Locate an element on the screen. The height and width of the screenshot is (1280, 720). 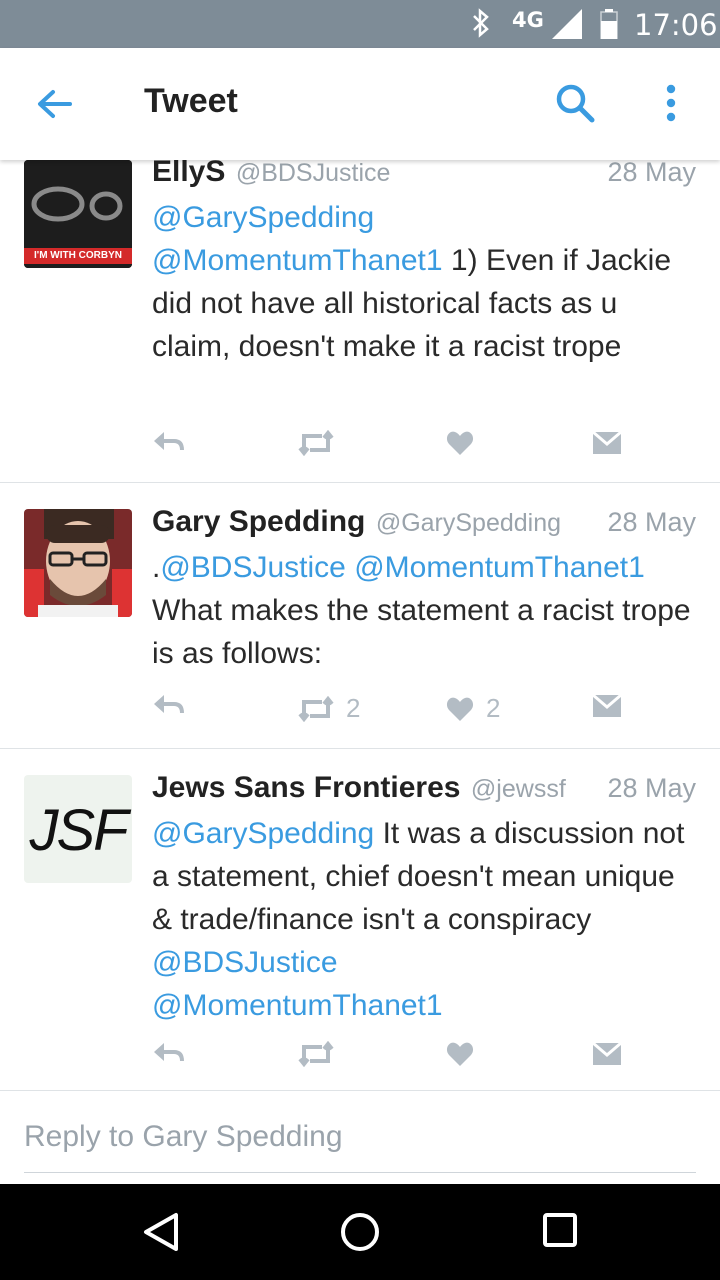
avatar-logo-text: JSF is located at coordinates (78, 830).